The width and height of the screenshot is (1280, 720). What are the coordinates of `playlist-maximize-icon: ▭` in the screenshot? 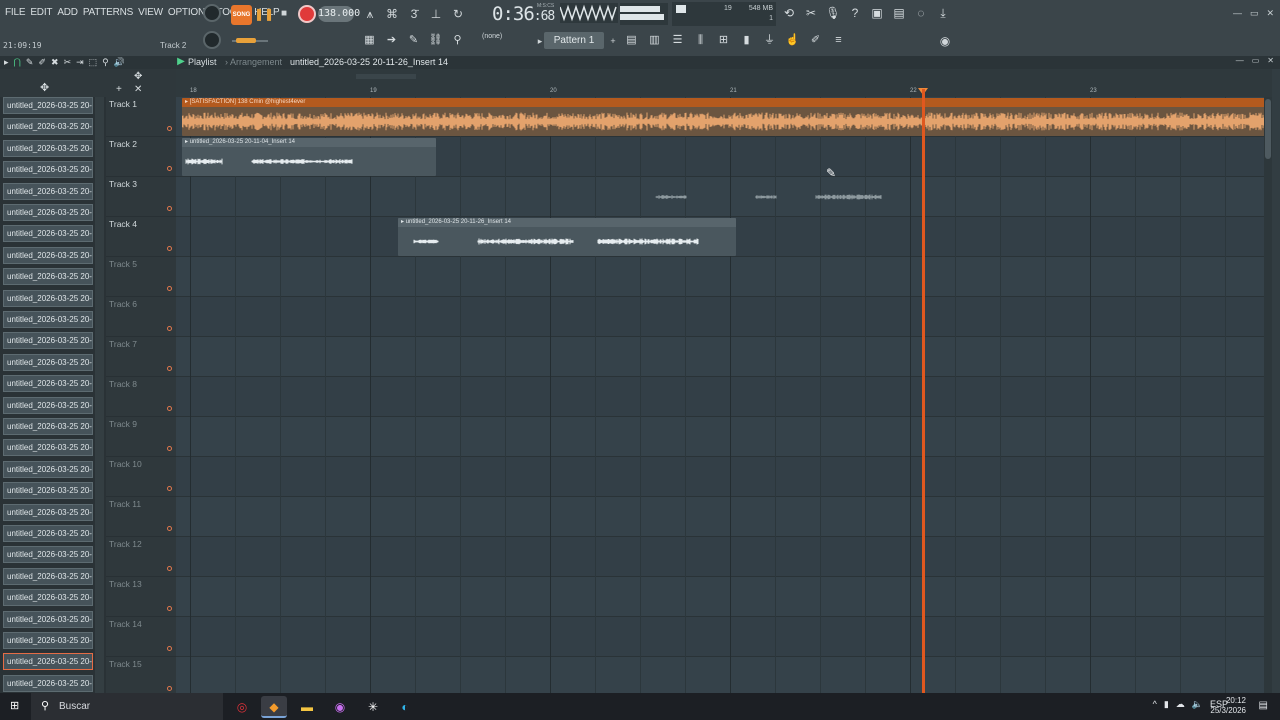 It's located at (1256, 60).